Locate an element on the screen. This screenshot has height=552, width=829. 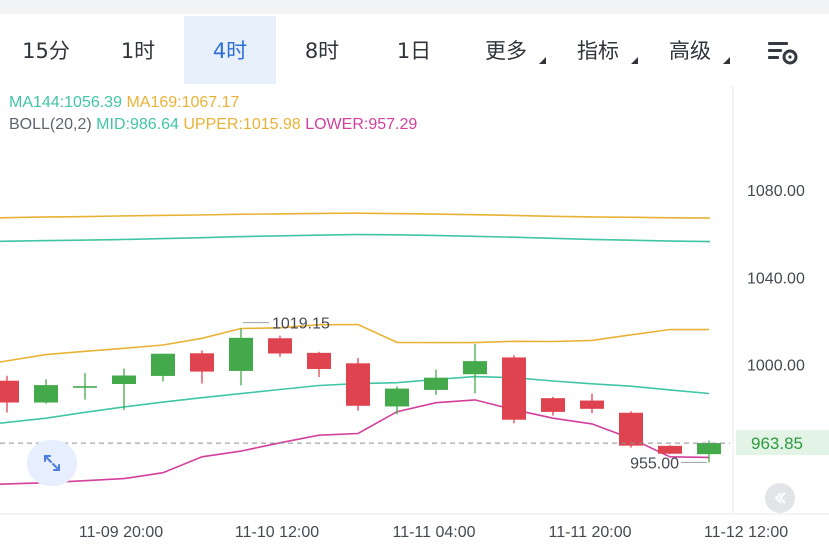
tab-label: 高级 is located at coordinates (690, 51).